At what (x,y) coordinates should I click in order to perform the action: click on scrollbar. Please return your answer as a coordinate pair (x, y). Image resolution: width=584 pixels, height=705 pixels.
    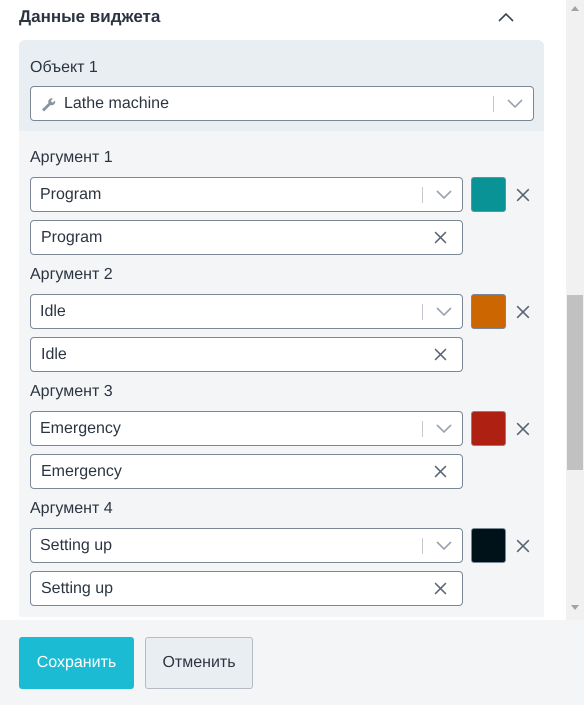
    Looking at the image, I should click on (575, 310).